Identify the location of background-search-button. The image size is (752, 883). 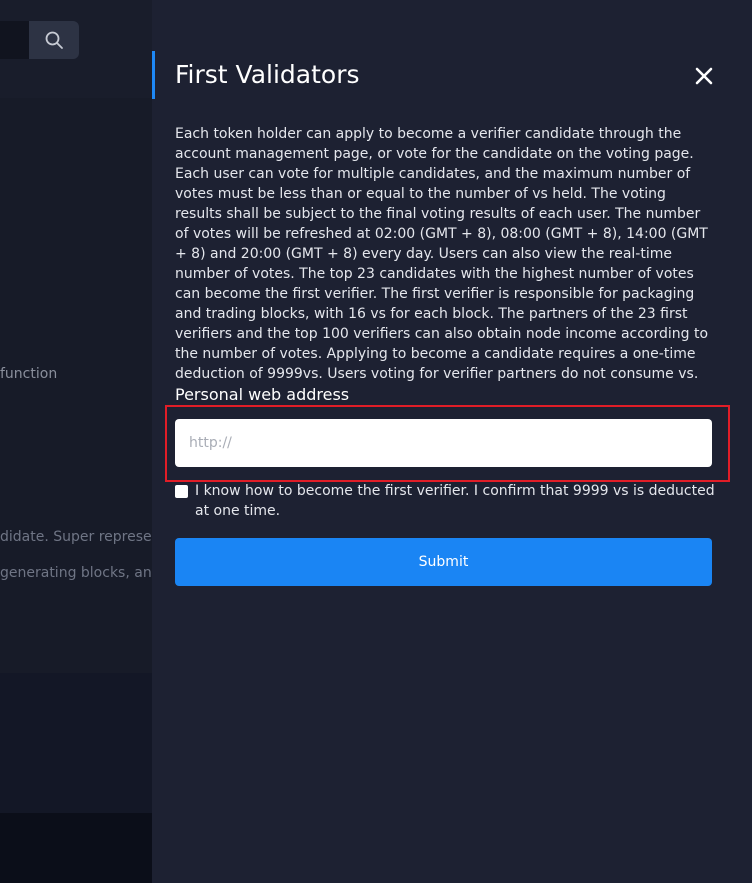
(54, 40).